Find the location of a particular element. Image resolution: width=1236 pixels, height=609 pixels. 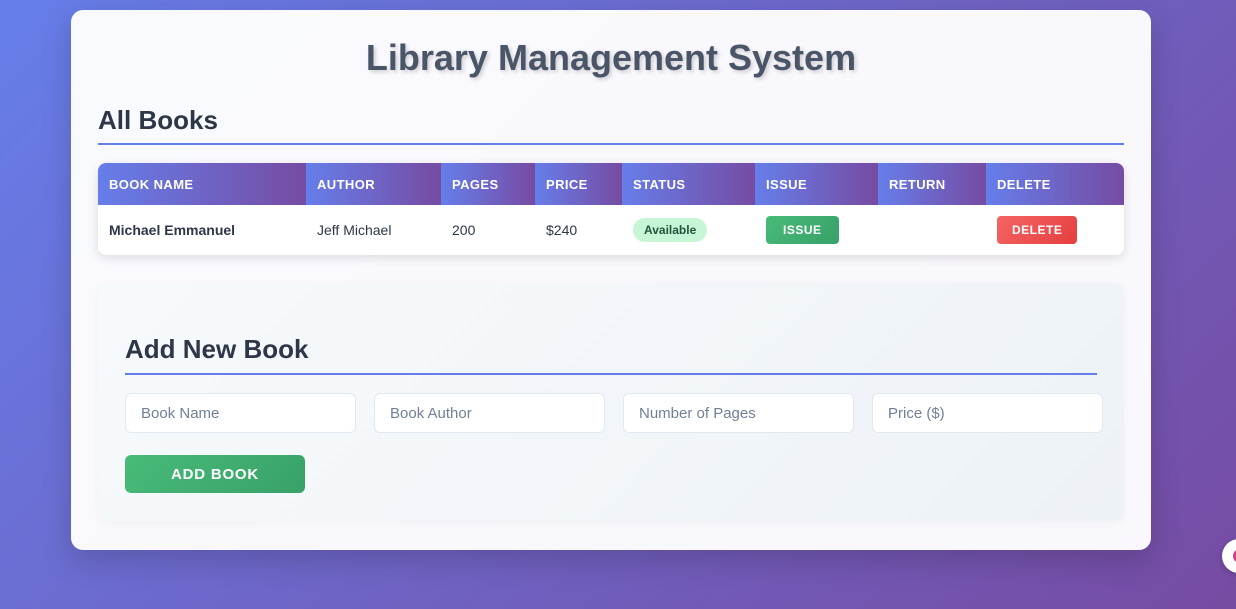

floating-widget-button is located at coordinates (1229, 556).